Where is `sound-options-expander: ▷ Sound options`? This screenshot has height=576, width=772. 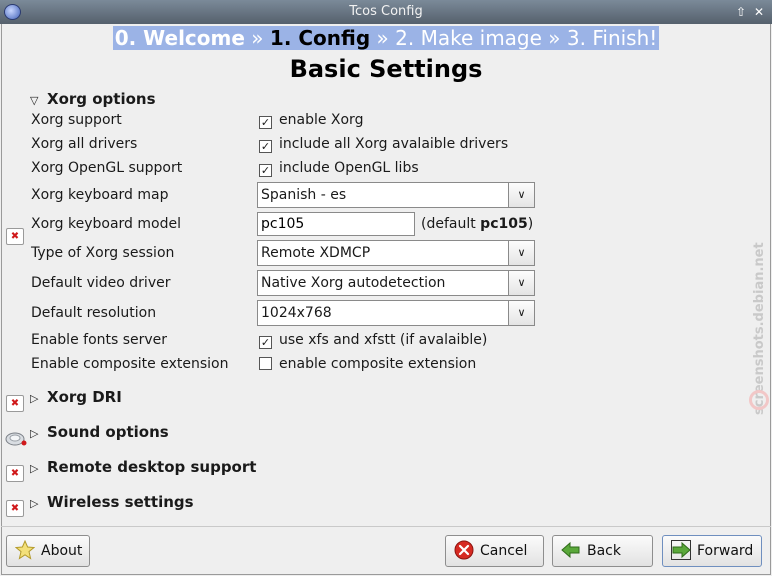
sound-options-expander: ▷ Sound options is located at coordinates (99, 432).